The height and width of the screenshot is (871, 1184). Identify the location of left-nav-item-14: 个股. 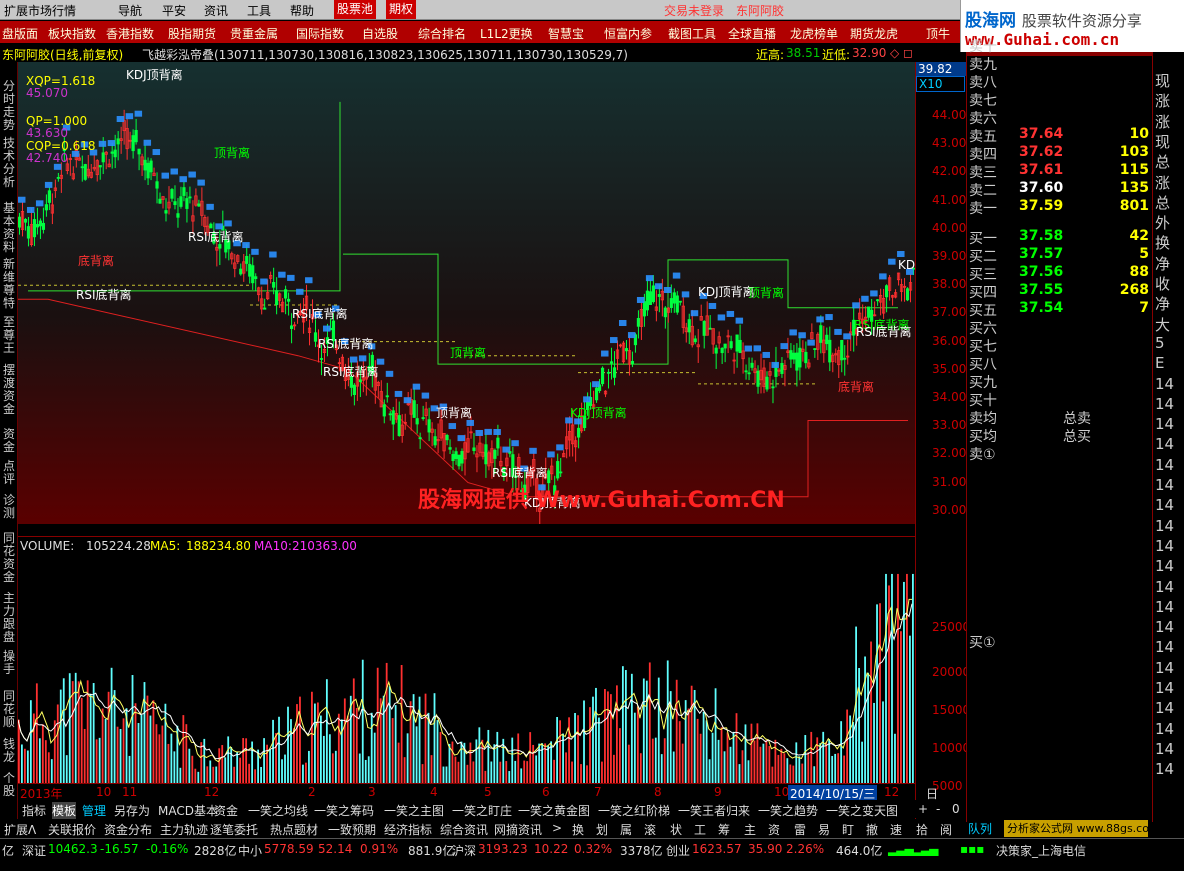
(9, 785).